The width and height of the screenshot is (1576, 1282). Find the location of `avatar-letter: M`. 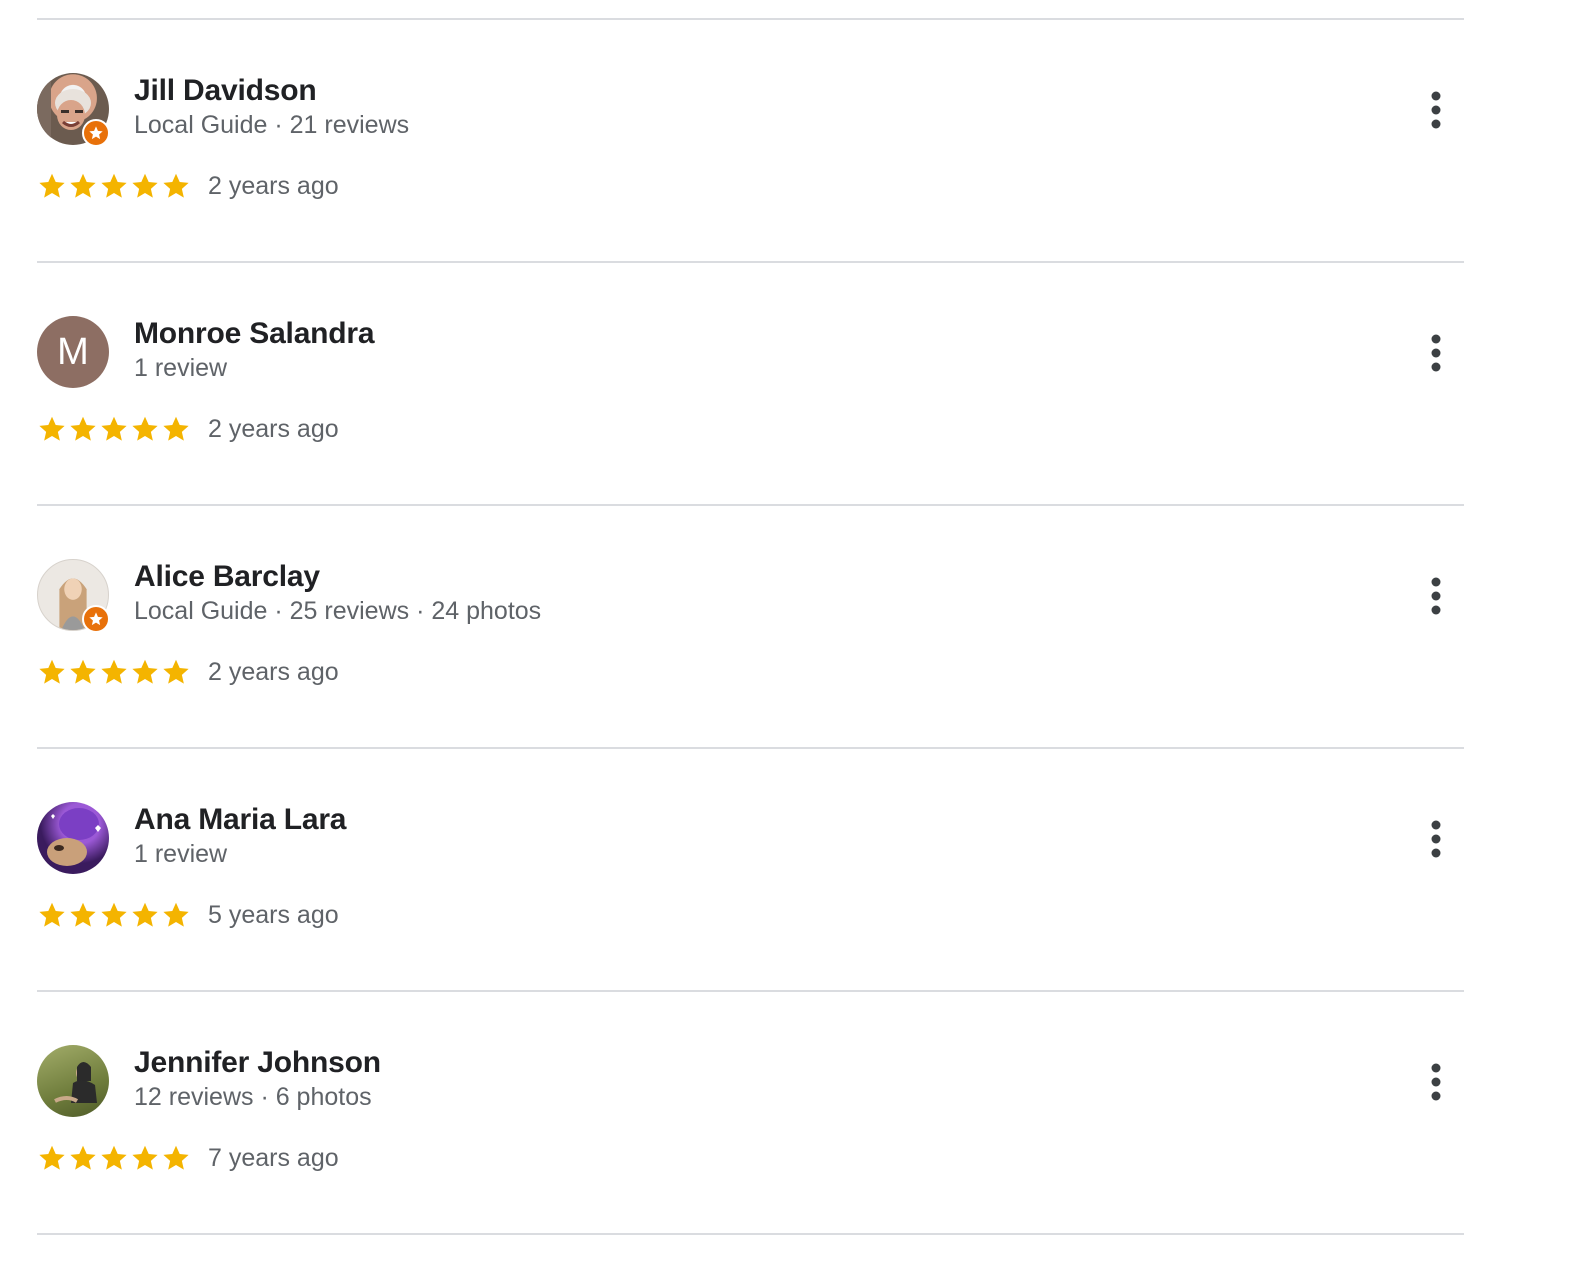

avatar-letter: M is located at coordinates (73, 351).